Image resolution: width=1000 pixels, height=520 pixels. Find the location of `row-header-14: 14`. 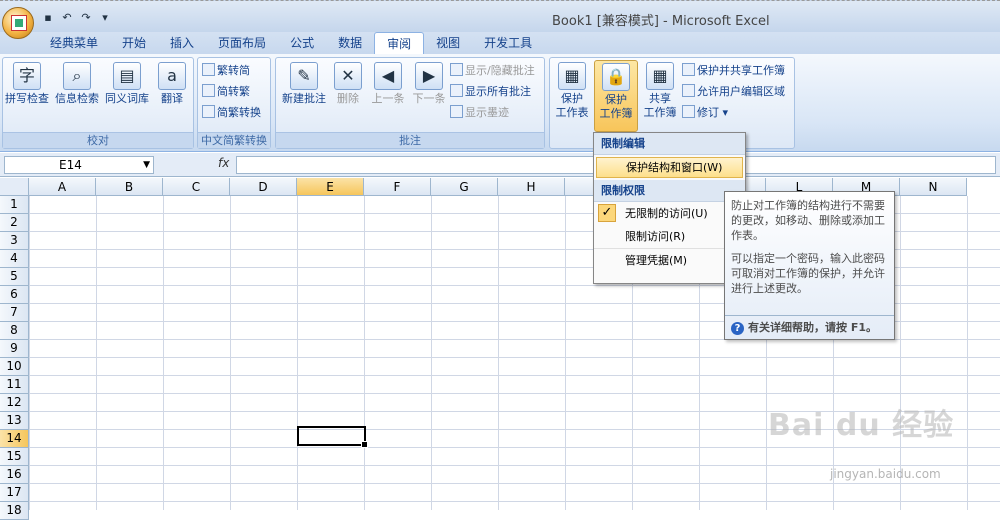

row-header-14: 14 is located at coordinates (14, 439).